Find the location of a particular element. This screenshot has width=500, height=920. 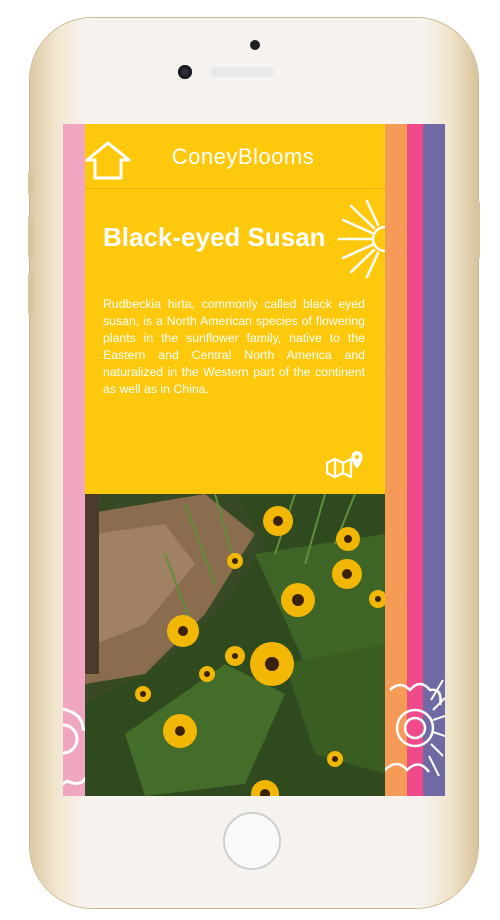

volume-up-button is located at coordinates (31, 237).